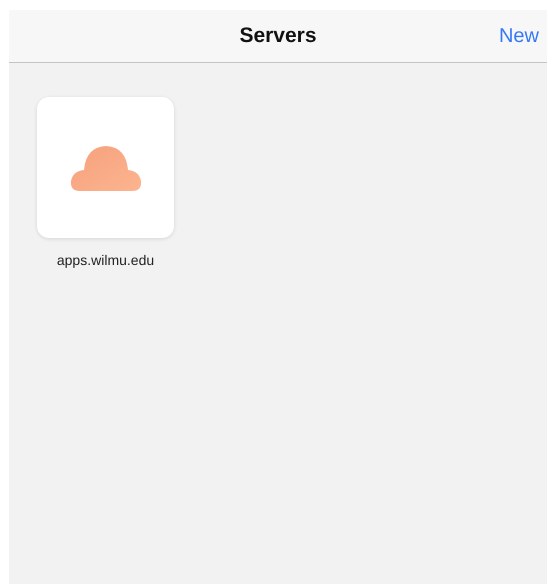  I want to click on cloud-icon, so click(106, 167).